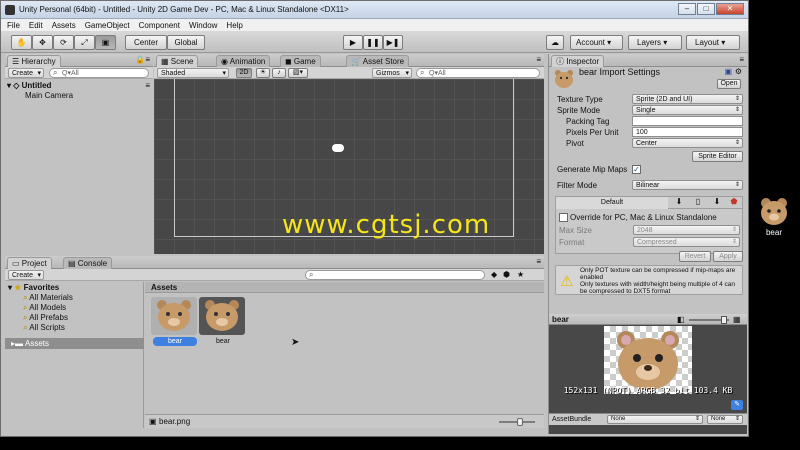 The image size is (800, 450). I want to click on favorite-all-materials: ⌕ All Materials, so click(48, 298).